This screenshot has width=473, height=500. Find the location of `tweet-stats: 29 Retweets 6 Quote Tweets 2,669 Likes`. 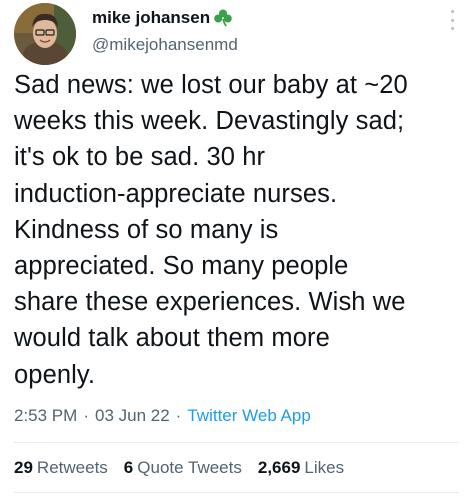

tweet-stats: 29 Retweets 6 Quote Tweets 2,669 Likes is located at coordinates (187, 468).